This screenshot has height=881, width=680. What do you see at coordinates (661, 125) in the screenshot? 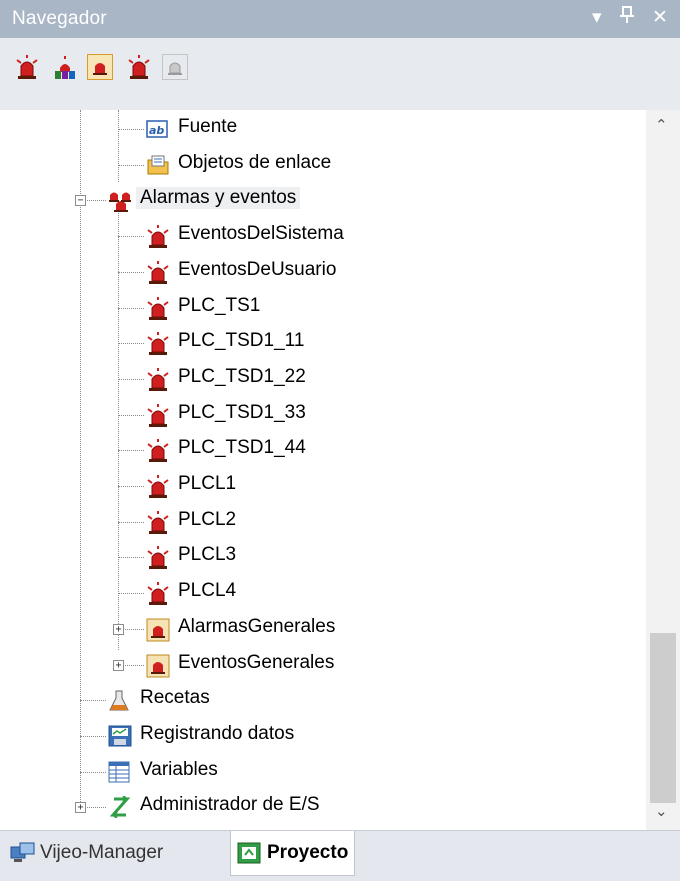
I see `scroll-up-icon: ⌃` at bounding box center [661, 125].